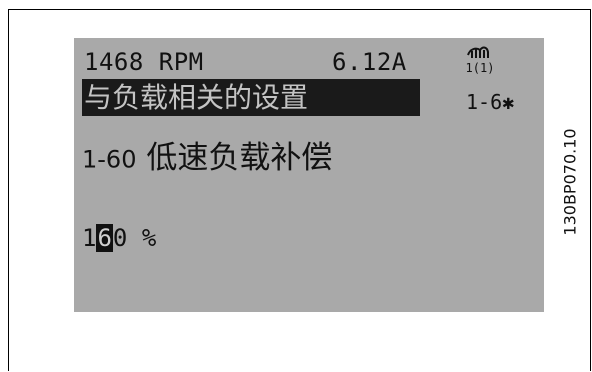 The image size is (592, 372). Describe the element at coordinates (109, 159) in the screenshot. I see `parameter-number: 1-60` at that location.